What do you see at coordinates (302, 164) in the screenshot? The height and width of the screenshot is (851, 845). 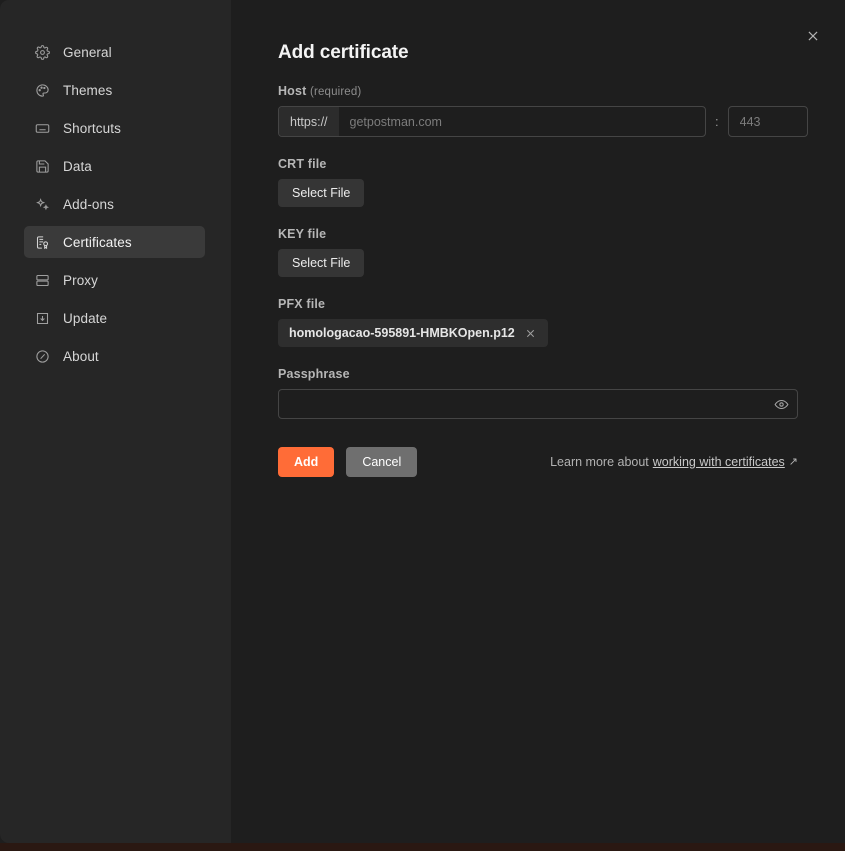 I see `crt-file-label: CRT file` at bounding box center [302, 164].